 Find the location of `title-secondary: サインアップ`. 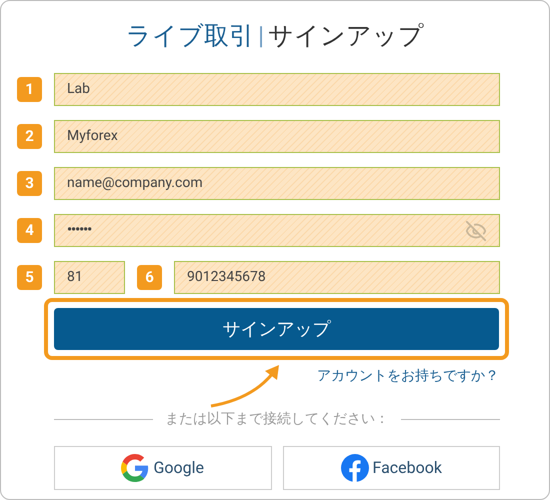

title-secondary: サインアップ is located at coordinates (346, 37).